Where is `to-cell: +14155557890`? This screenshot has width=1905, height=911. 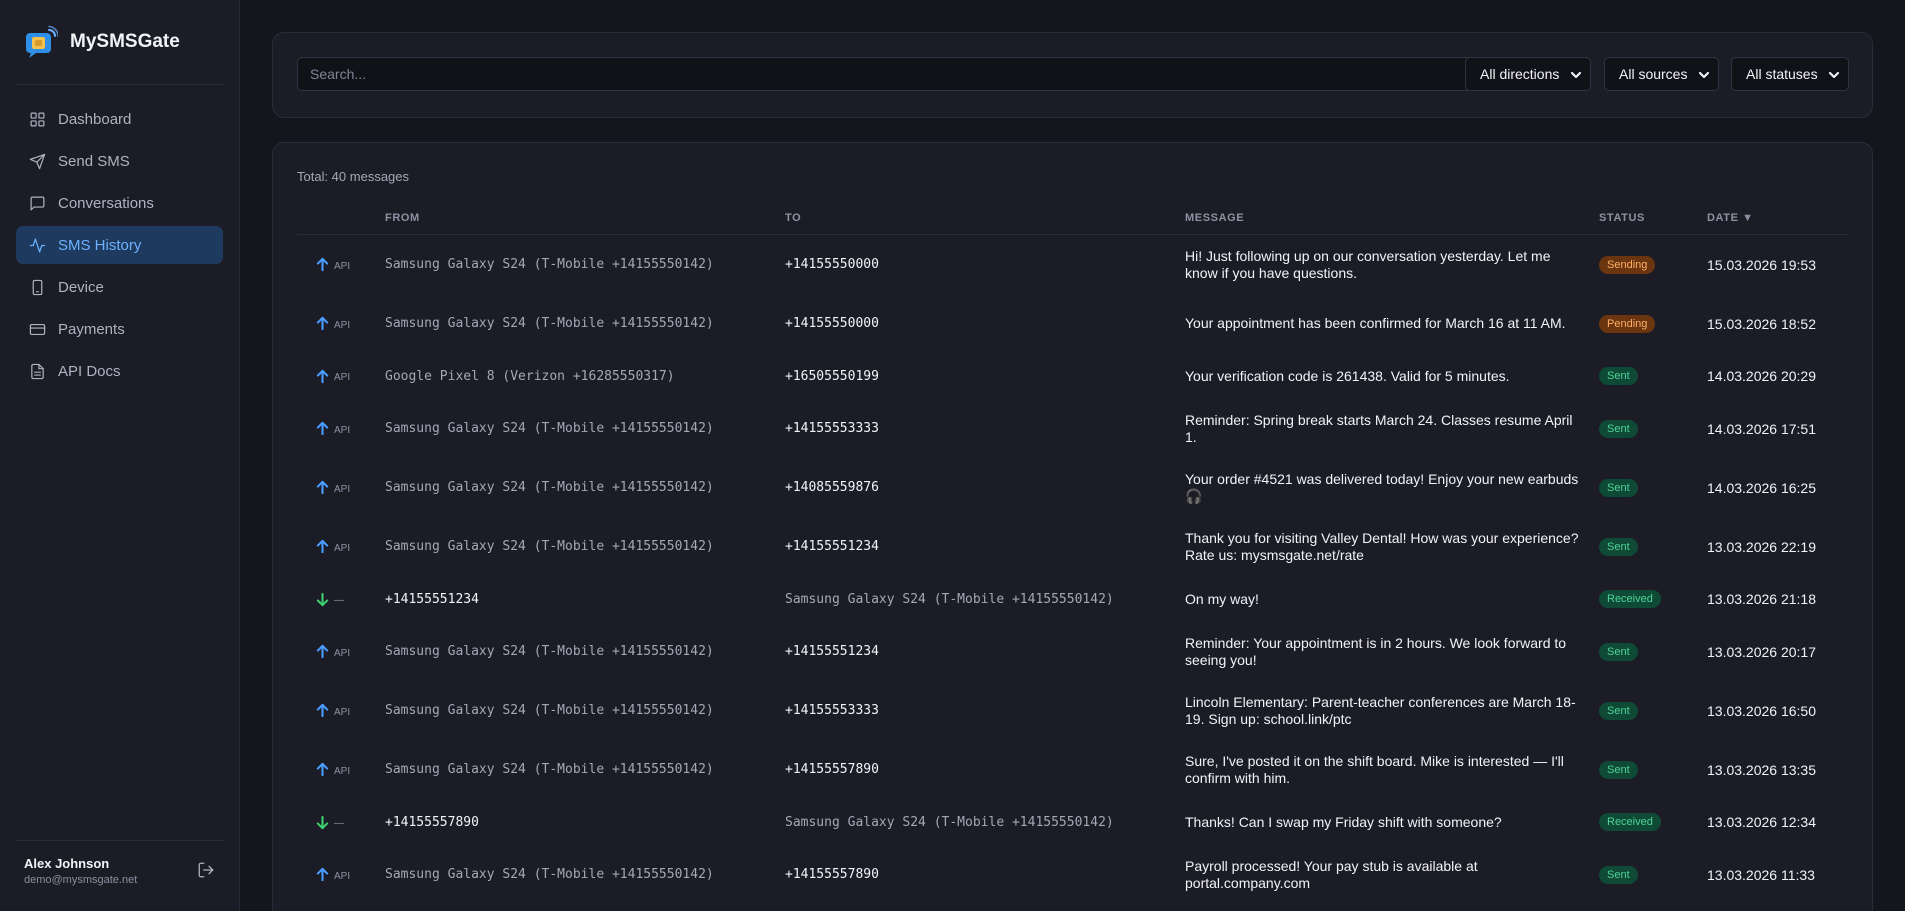 to-cell: +14155557890 is located at coordinates (832, 874).